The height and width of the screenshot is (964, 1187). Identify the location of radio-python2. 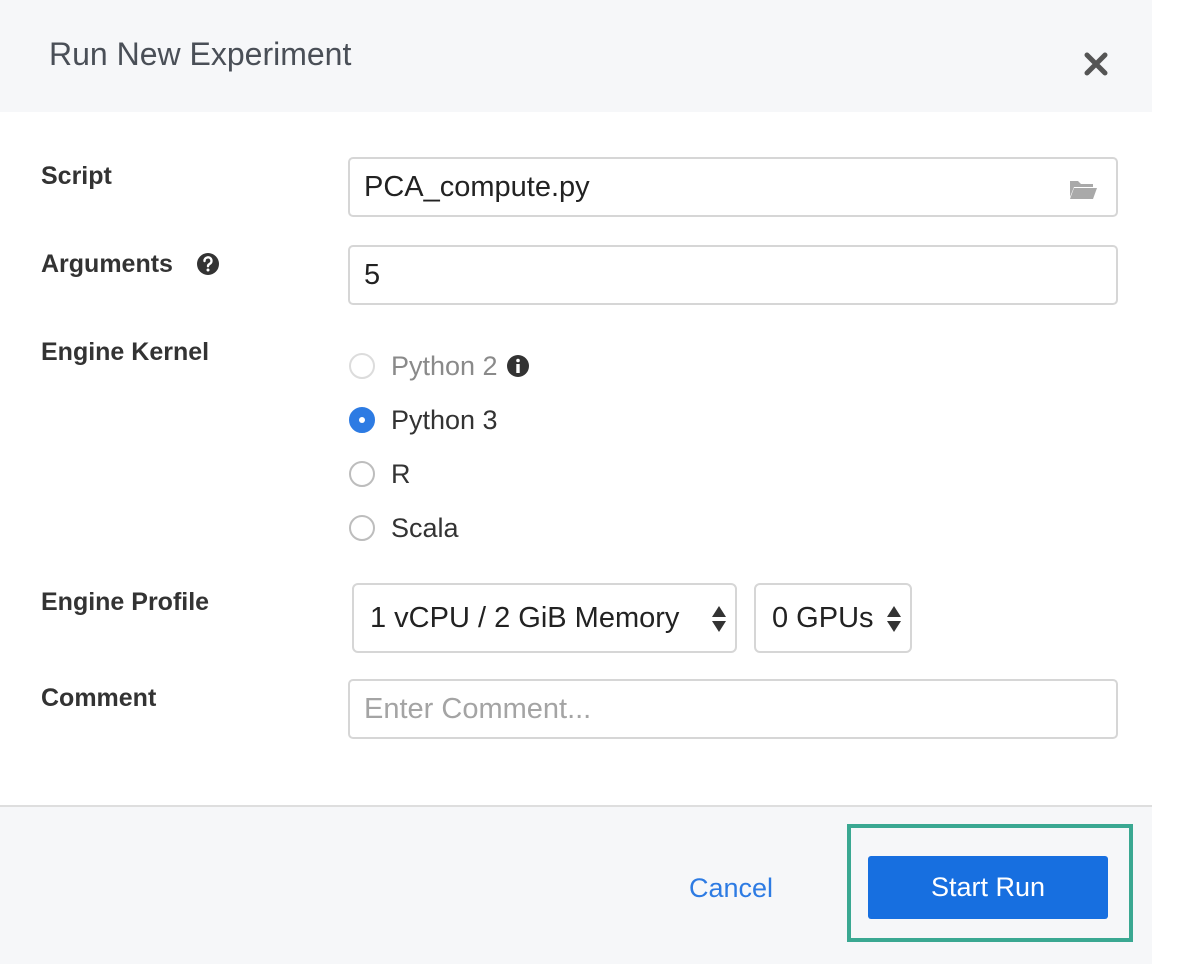
(362, 366).